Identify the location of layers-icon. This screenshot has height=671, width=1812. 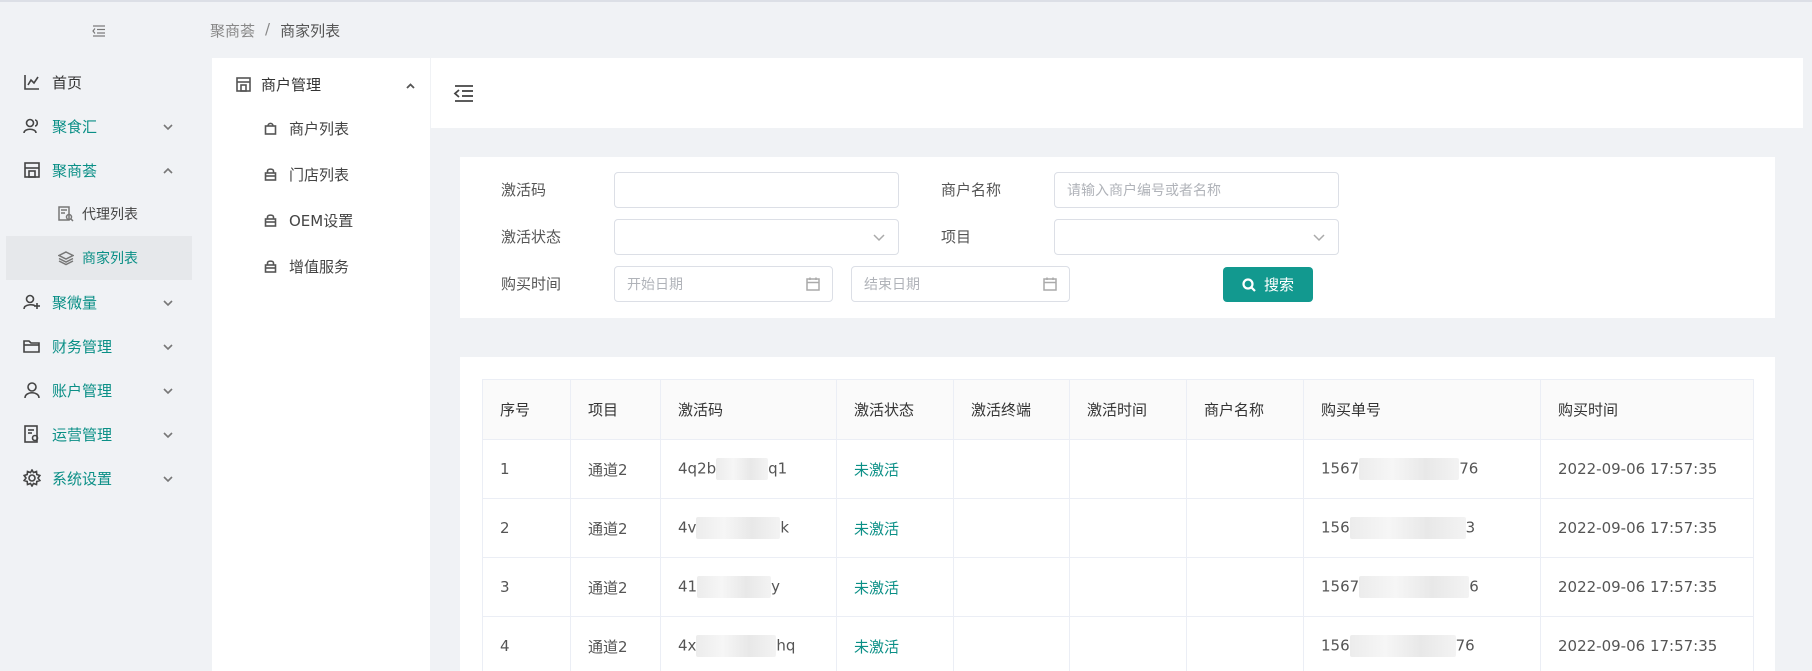
(67, 258).